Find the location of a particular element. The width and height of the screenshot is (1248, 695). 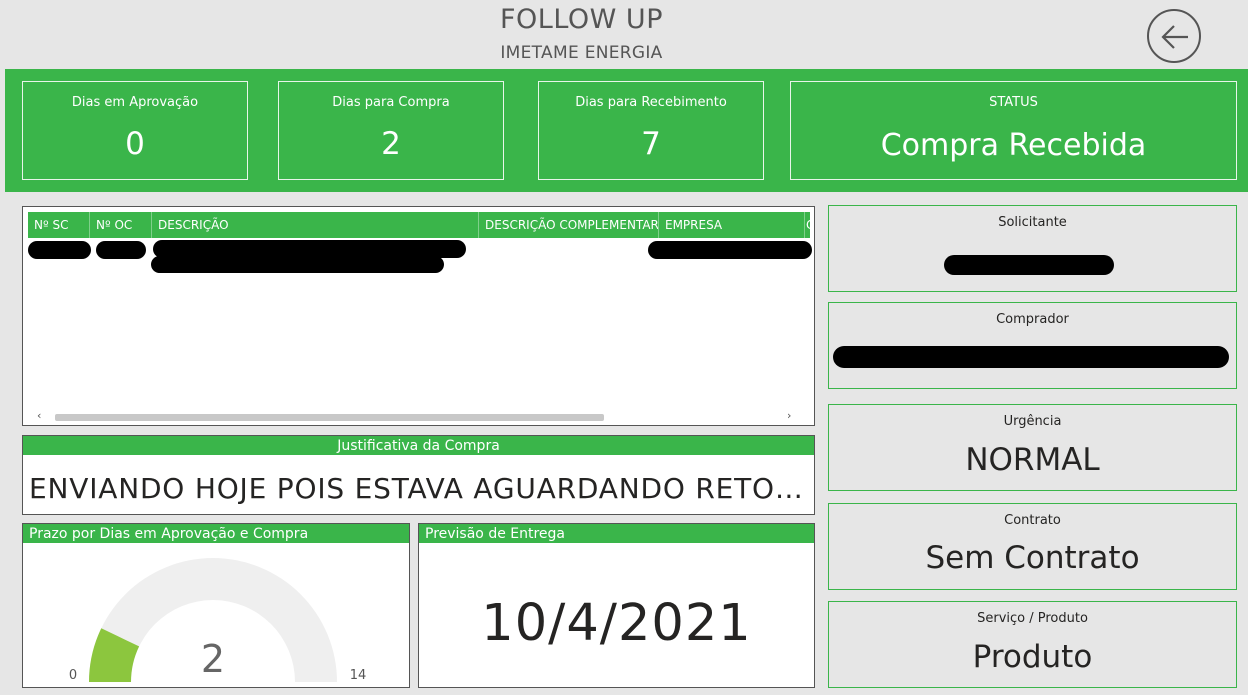

kpi-status: STATUS Compra Recebida is located at coordinates (1013, 130).